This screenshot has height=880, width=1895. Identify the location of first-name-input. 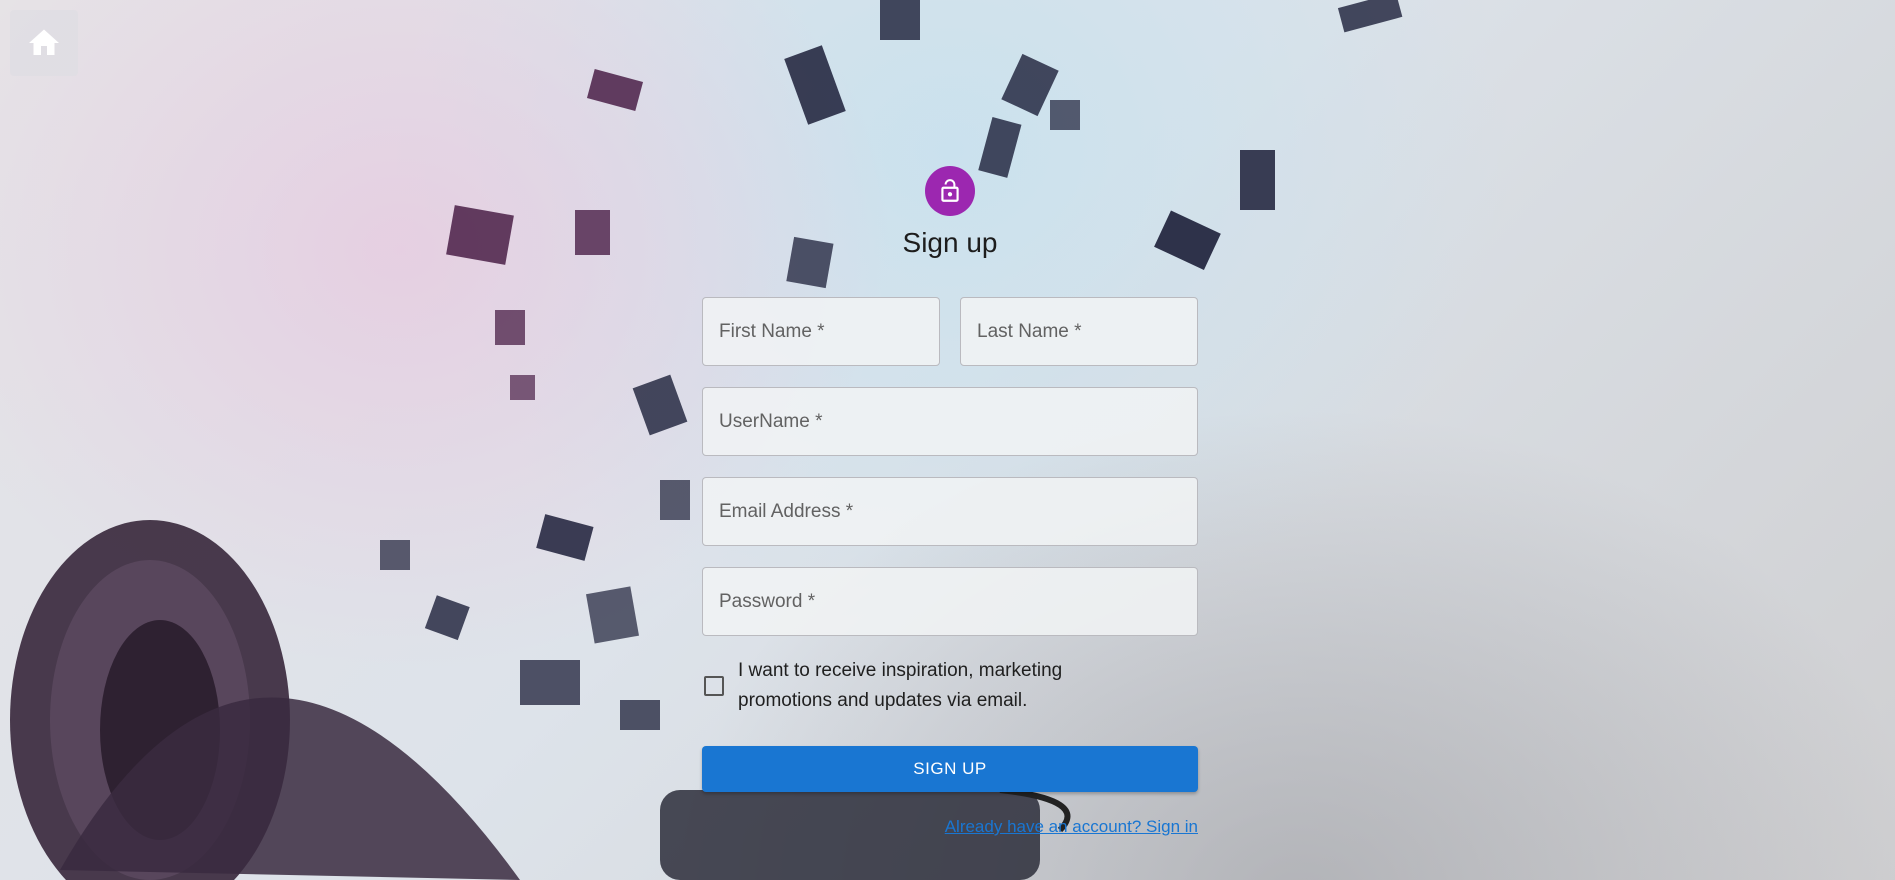
(821, 331).